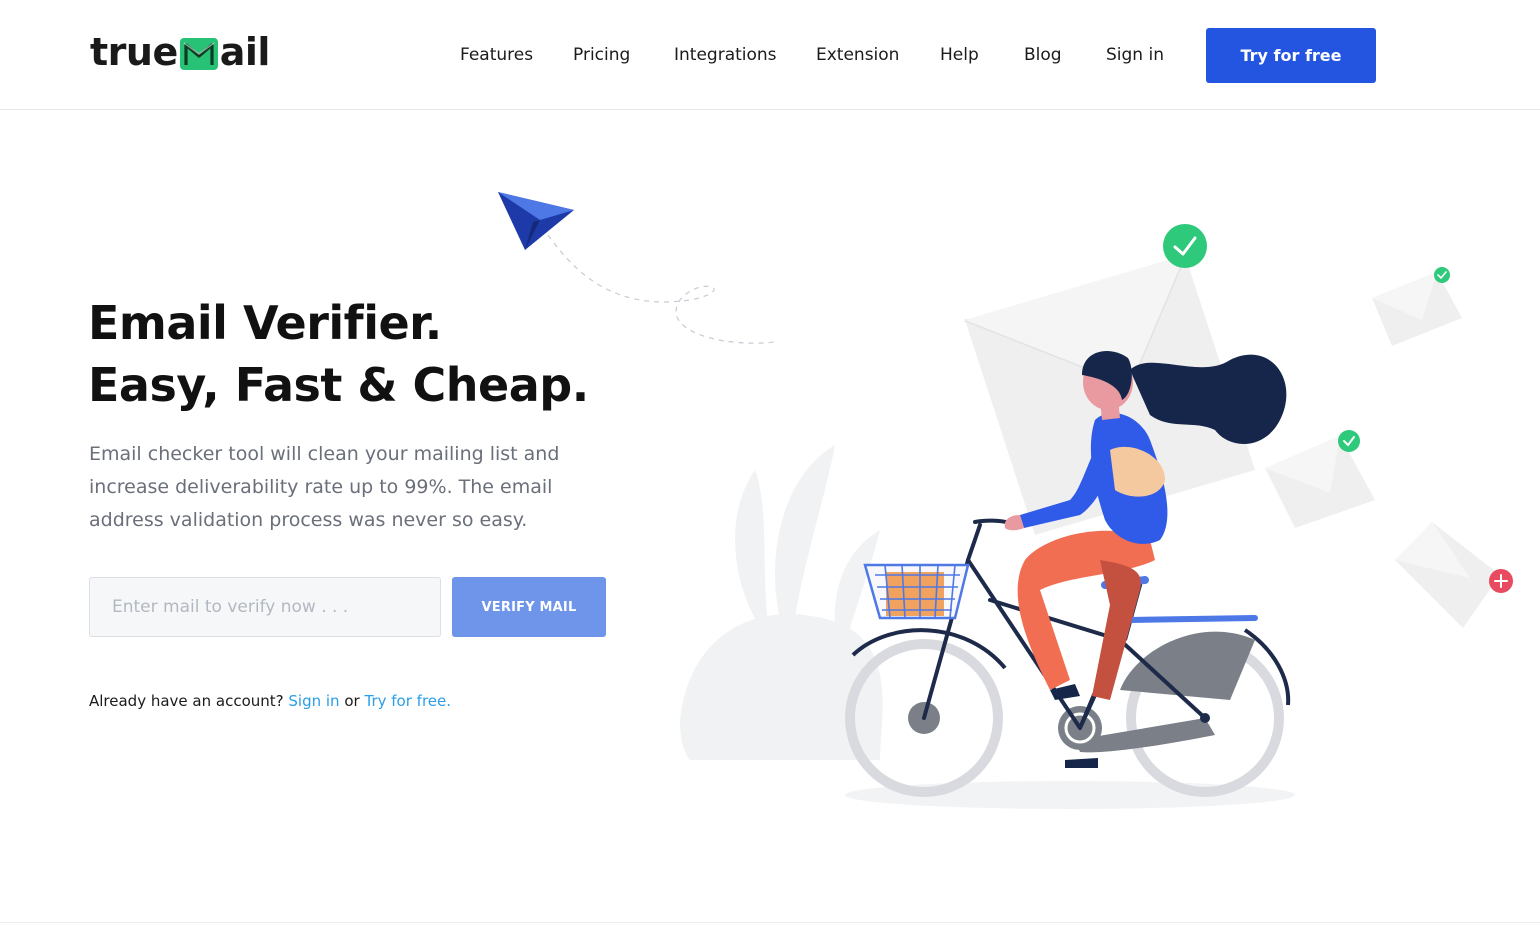 This screenshot has width=1540, height=925. I want to click on nav-help: Help, so click(959, 55).